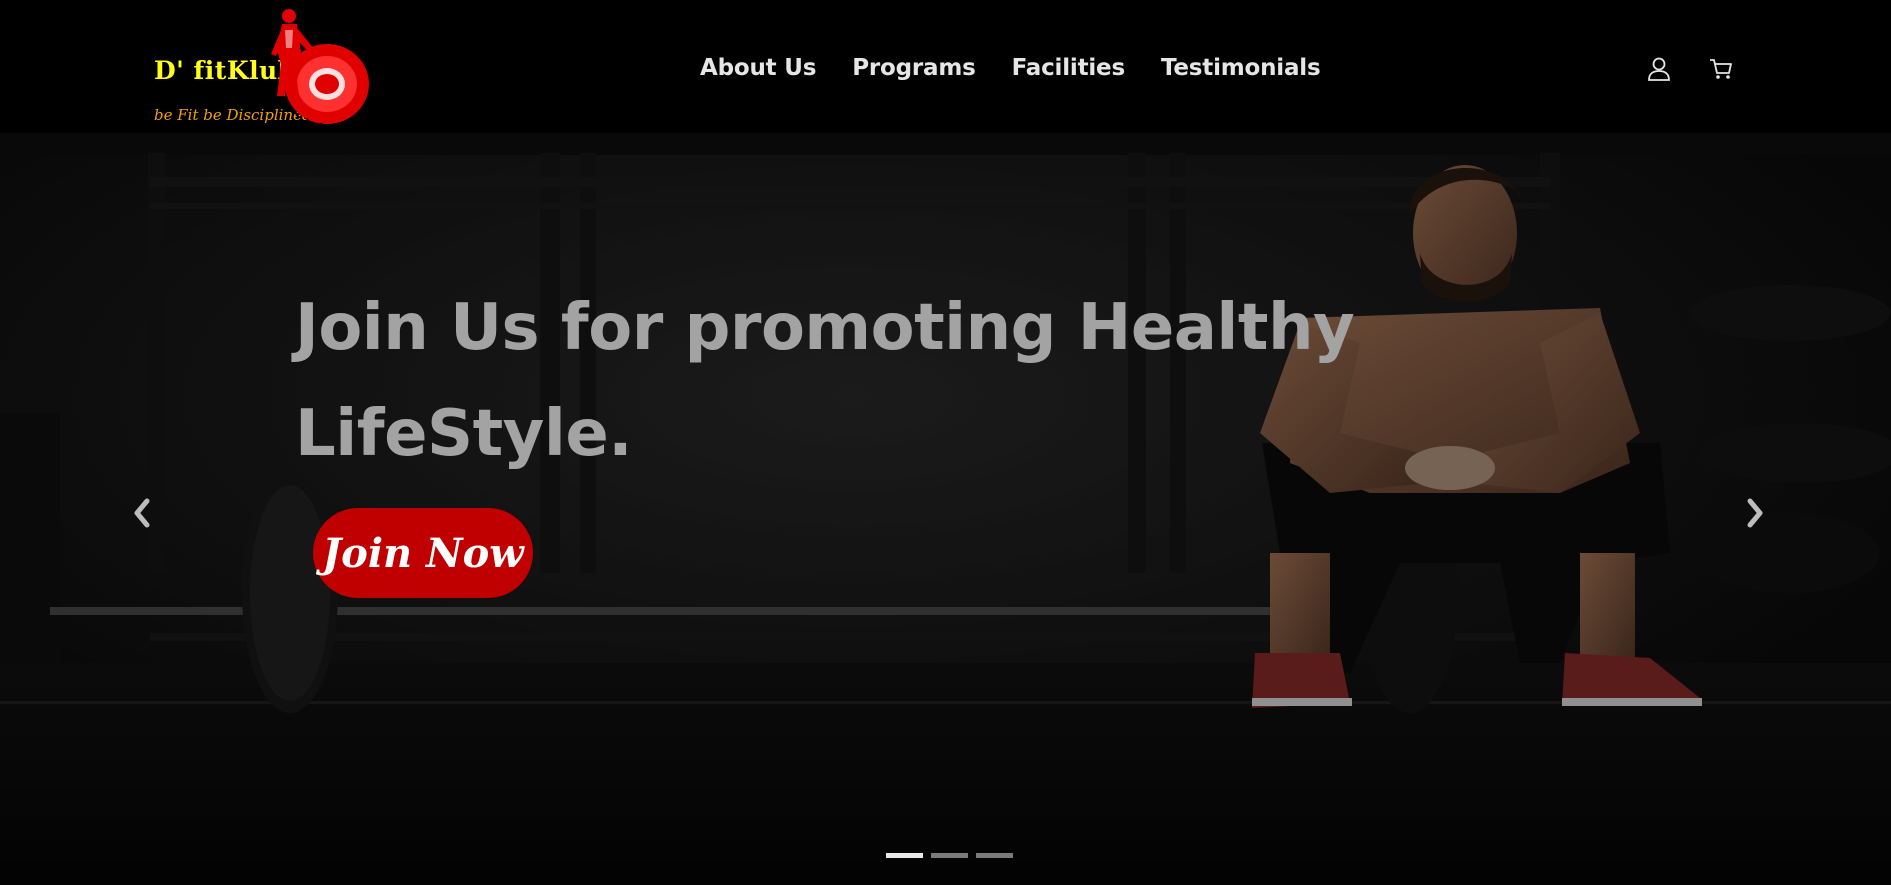 Image resolution: width=1891 pixels, height=885 pixels. What do you see at coordinates (142, 513) in the screenshot?
I see `chevron-left-icon` at bounding box center [142, 513].